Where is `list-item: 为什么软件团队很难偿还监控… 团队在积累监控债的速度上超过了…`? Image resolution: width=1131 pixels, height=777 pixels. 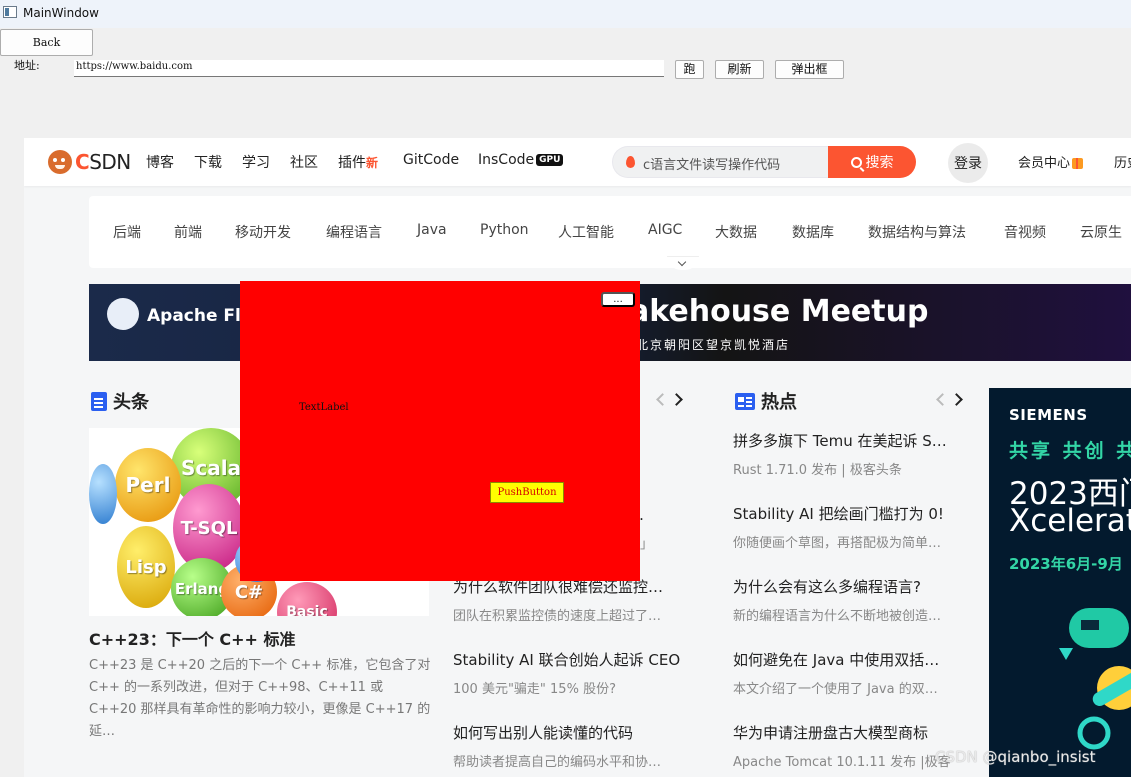 list-item: 为什么软件团队很难偿还监控… 团队在积累监控债的速度上超过了… is located at coordinates (570, 600).